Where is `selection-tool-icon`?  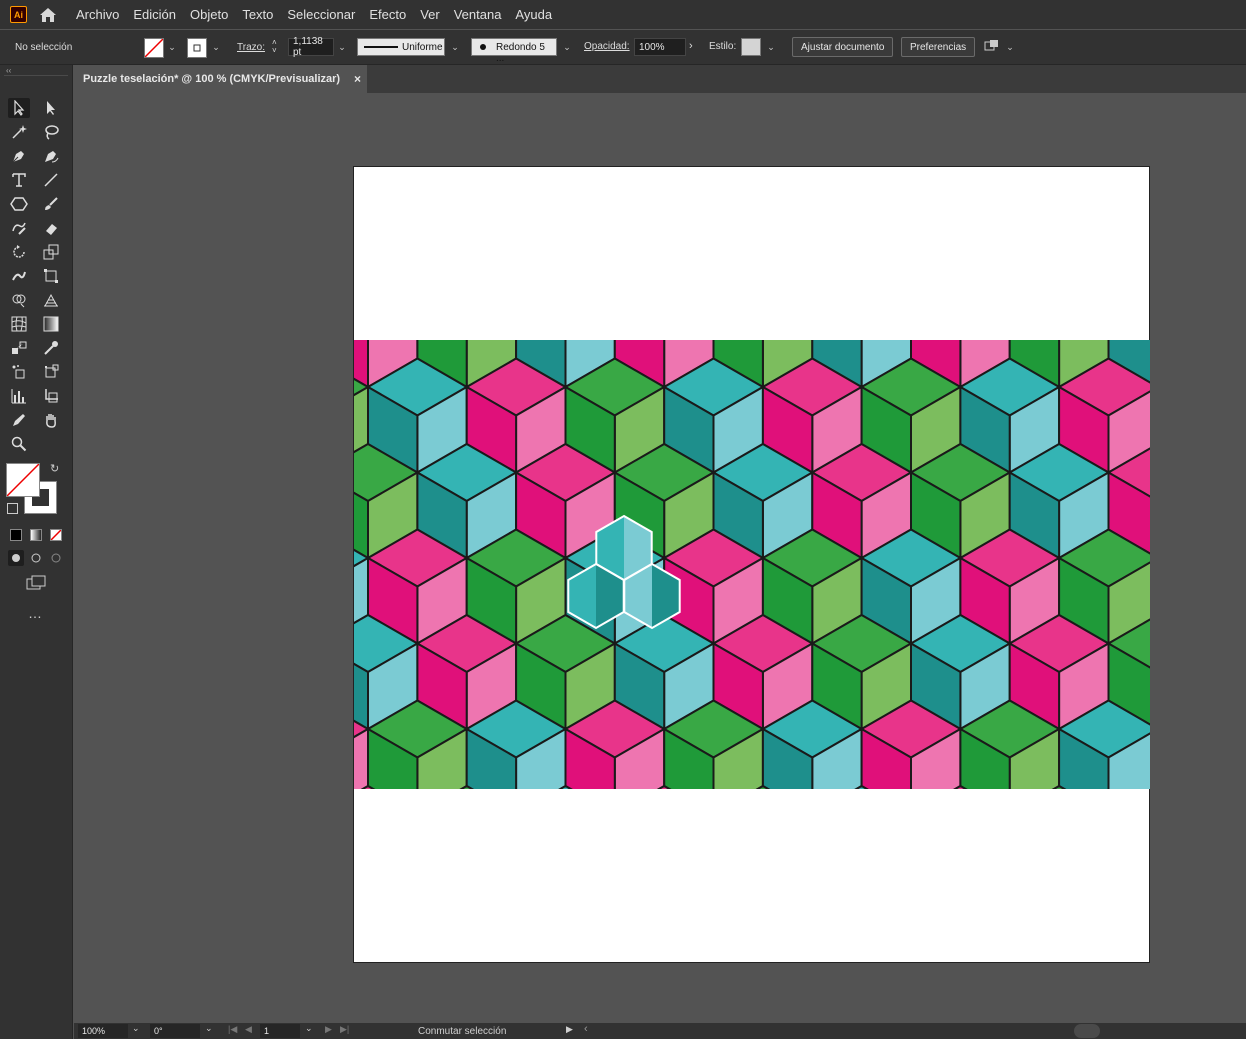 selection-tool-icon is located at coordinates (19, 108).